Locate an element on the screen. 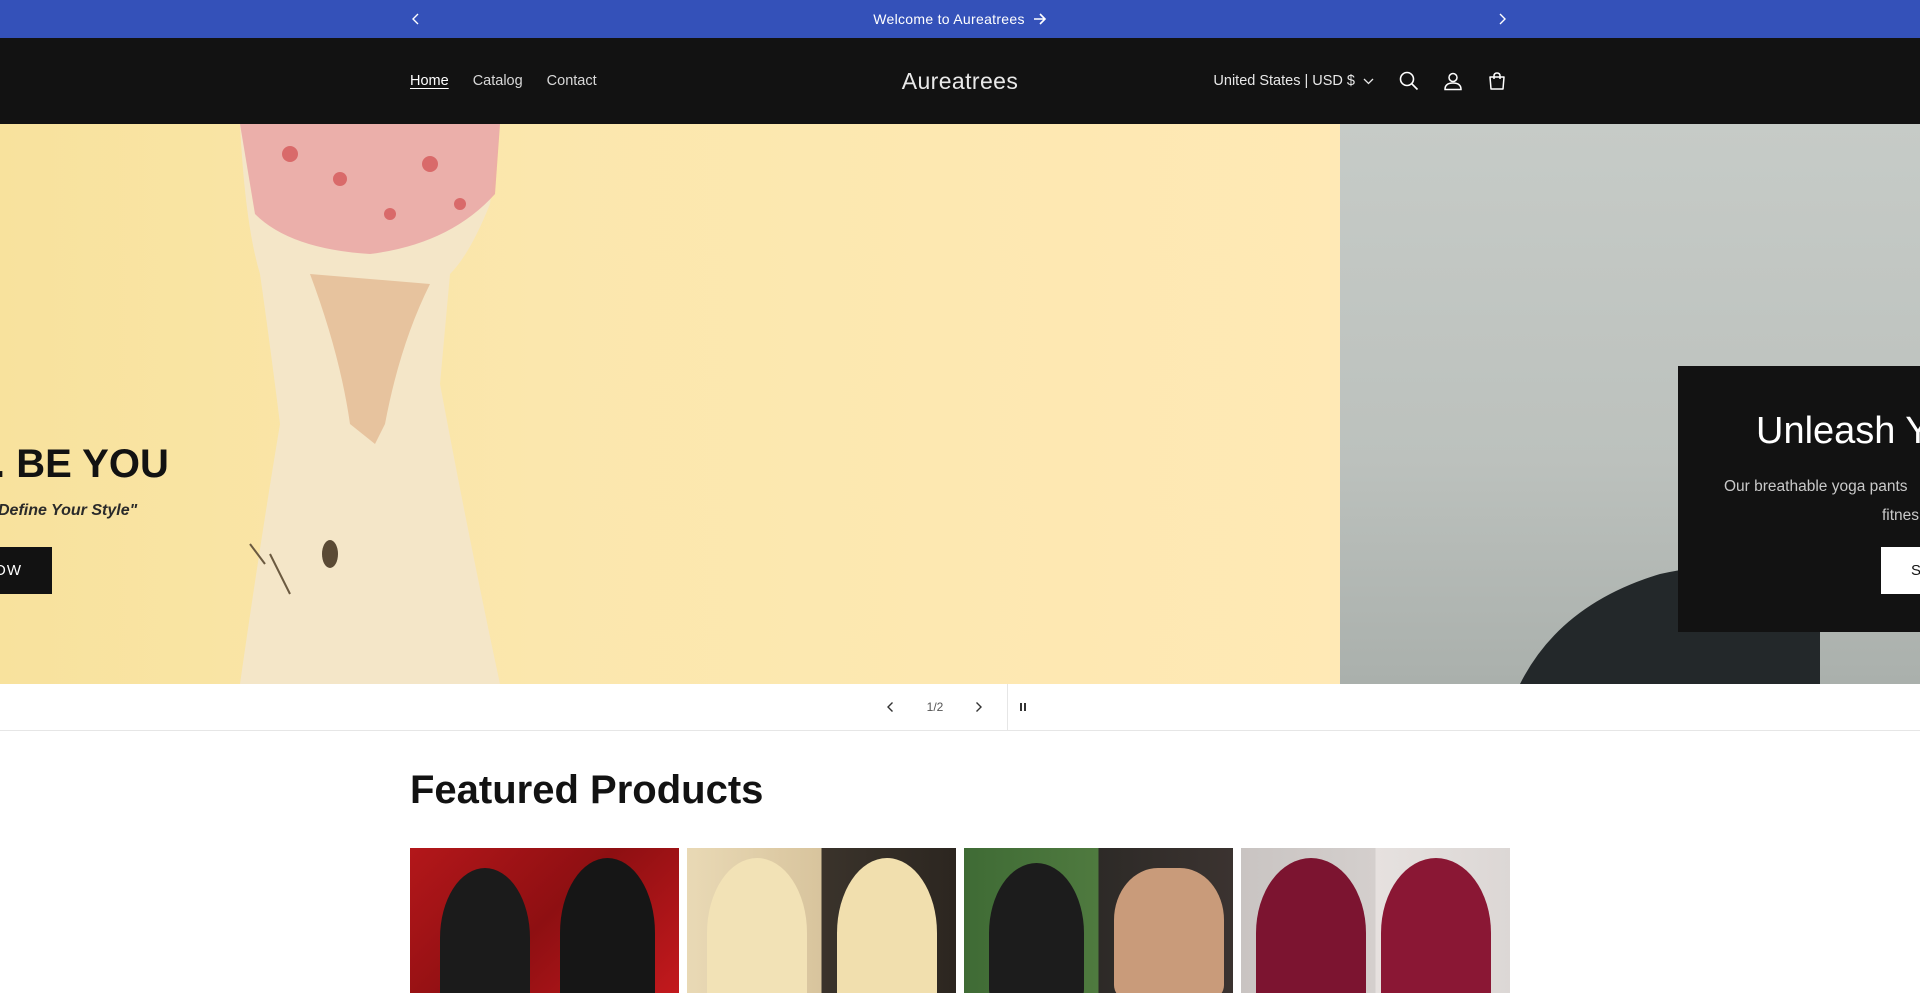  cart-button is located at coordinates (1497, 81).